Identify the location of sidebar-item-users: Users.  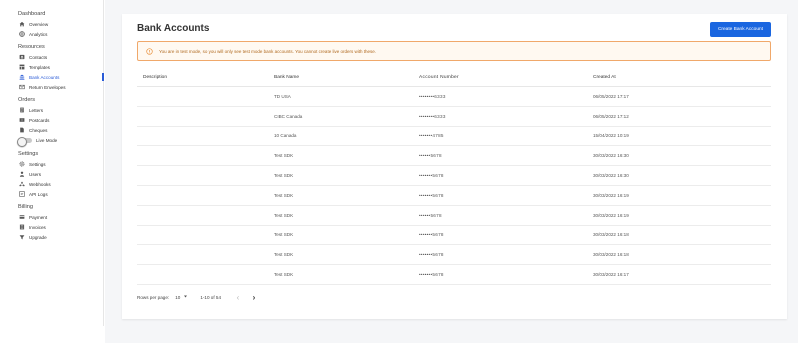
(51, 174).